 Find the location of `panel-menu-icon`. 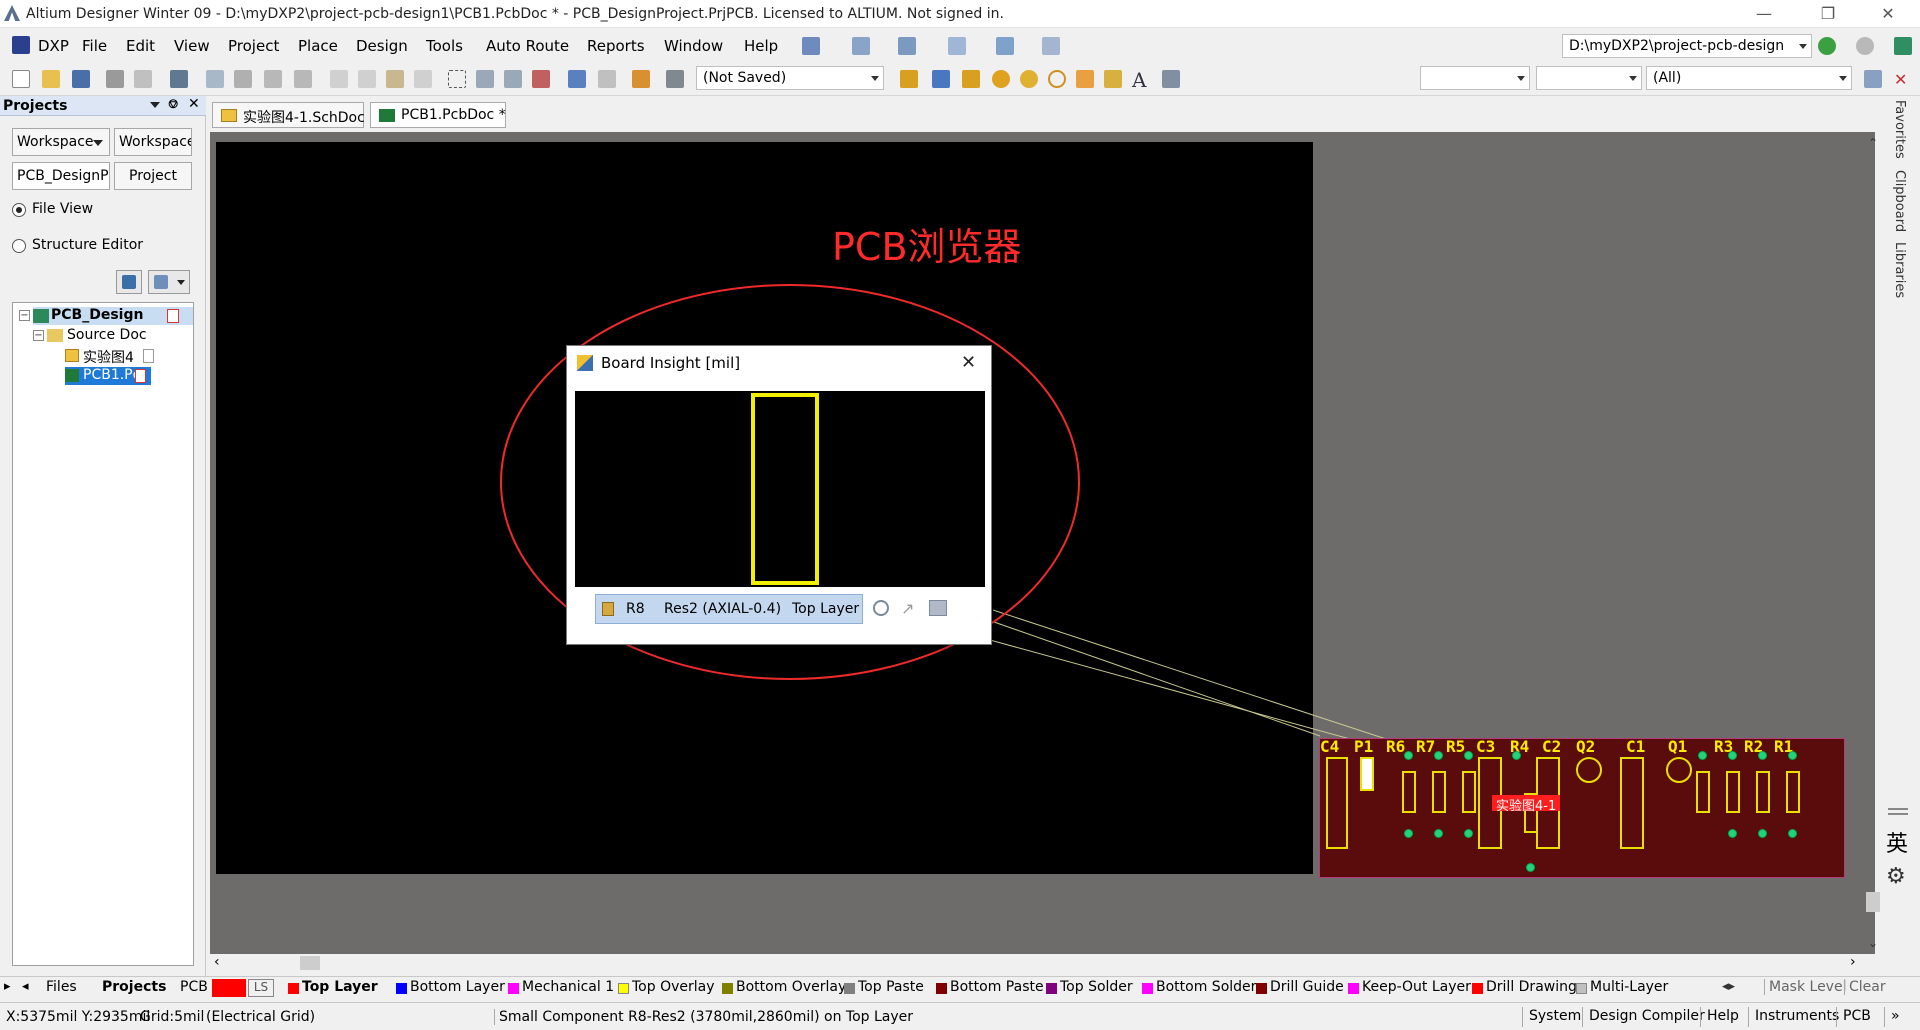

panel-menu-icon is located at coordinates (155, 105).